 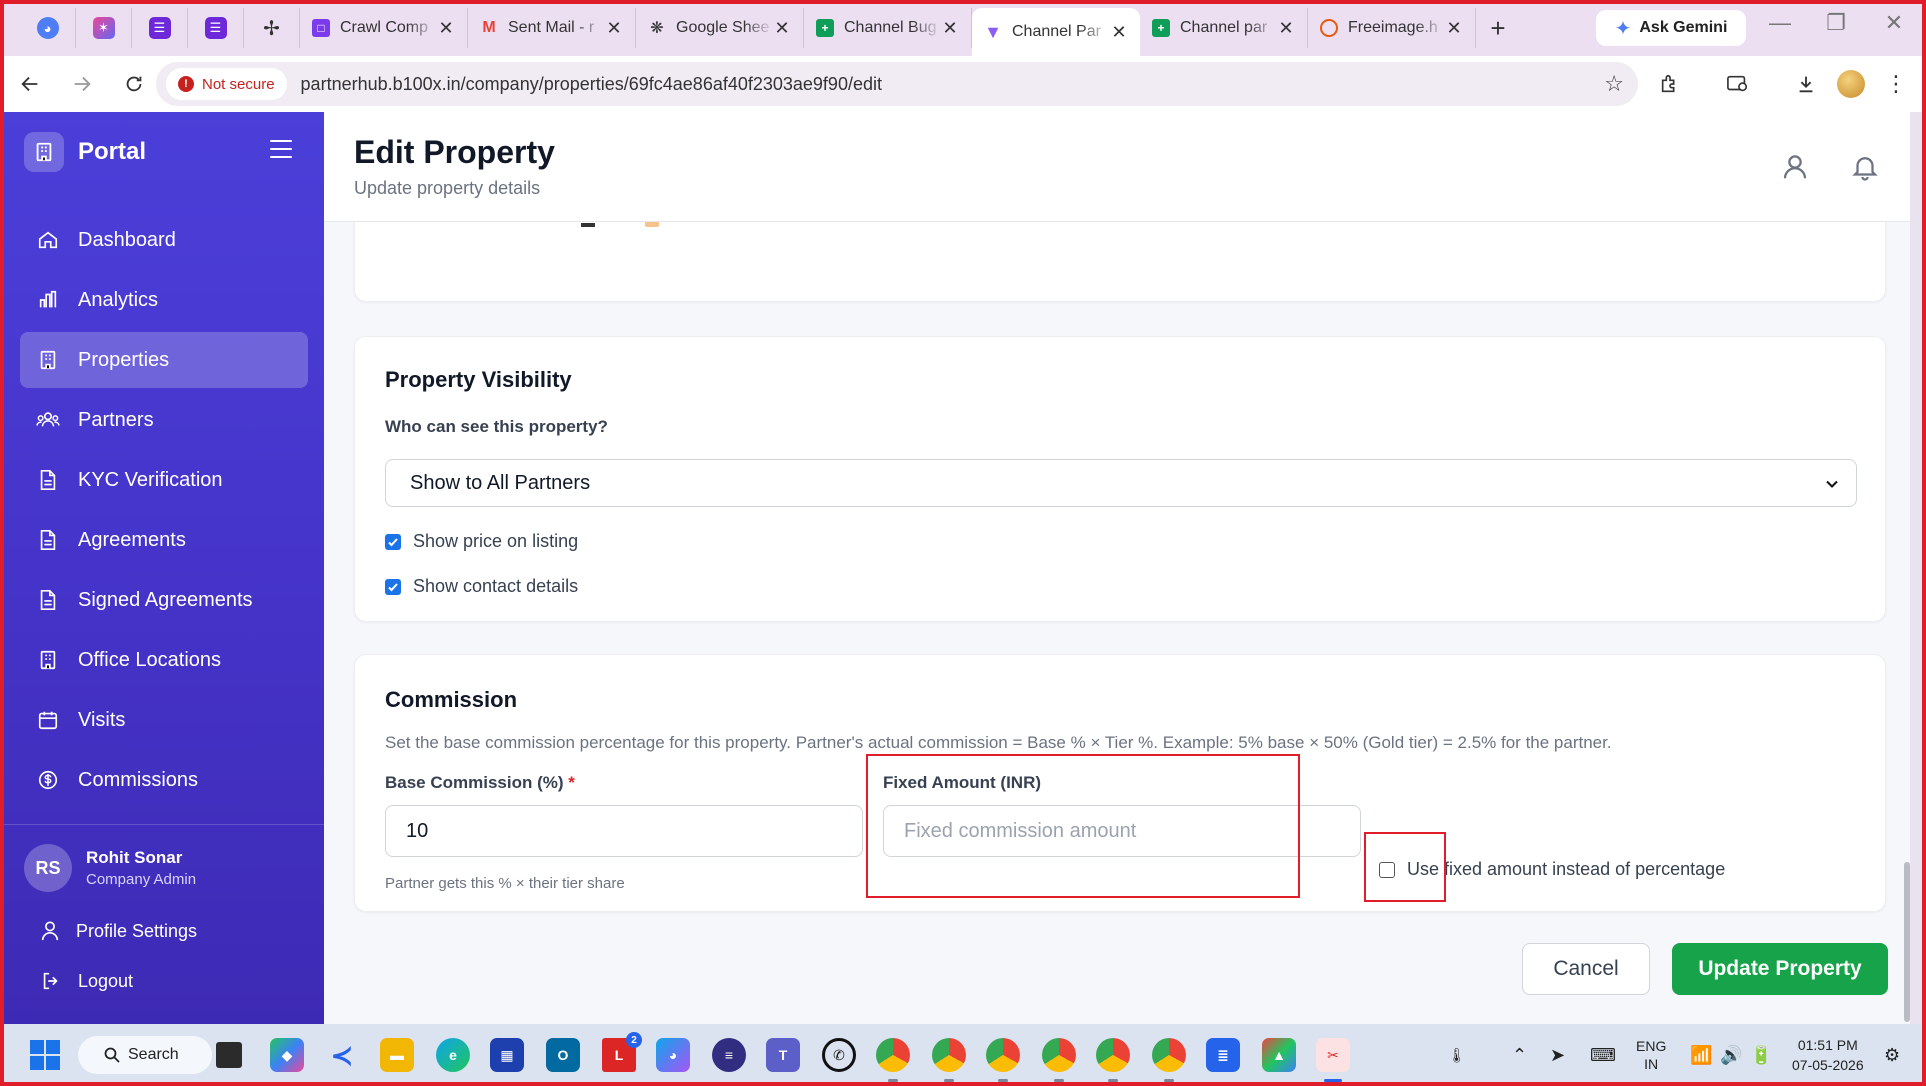 I want to click on copilot-icon: ◆, so click(x=287, y=1055).